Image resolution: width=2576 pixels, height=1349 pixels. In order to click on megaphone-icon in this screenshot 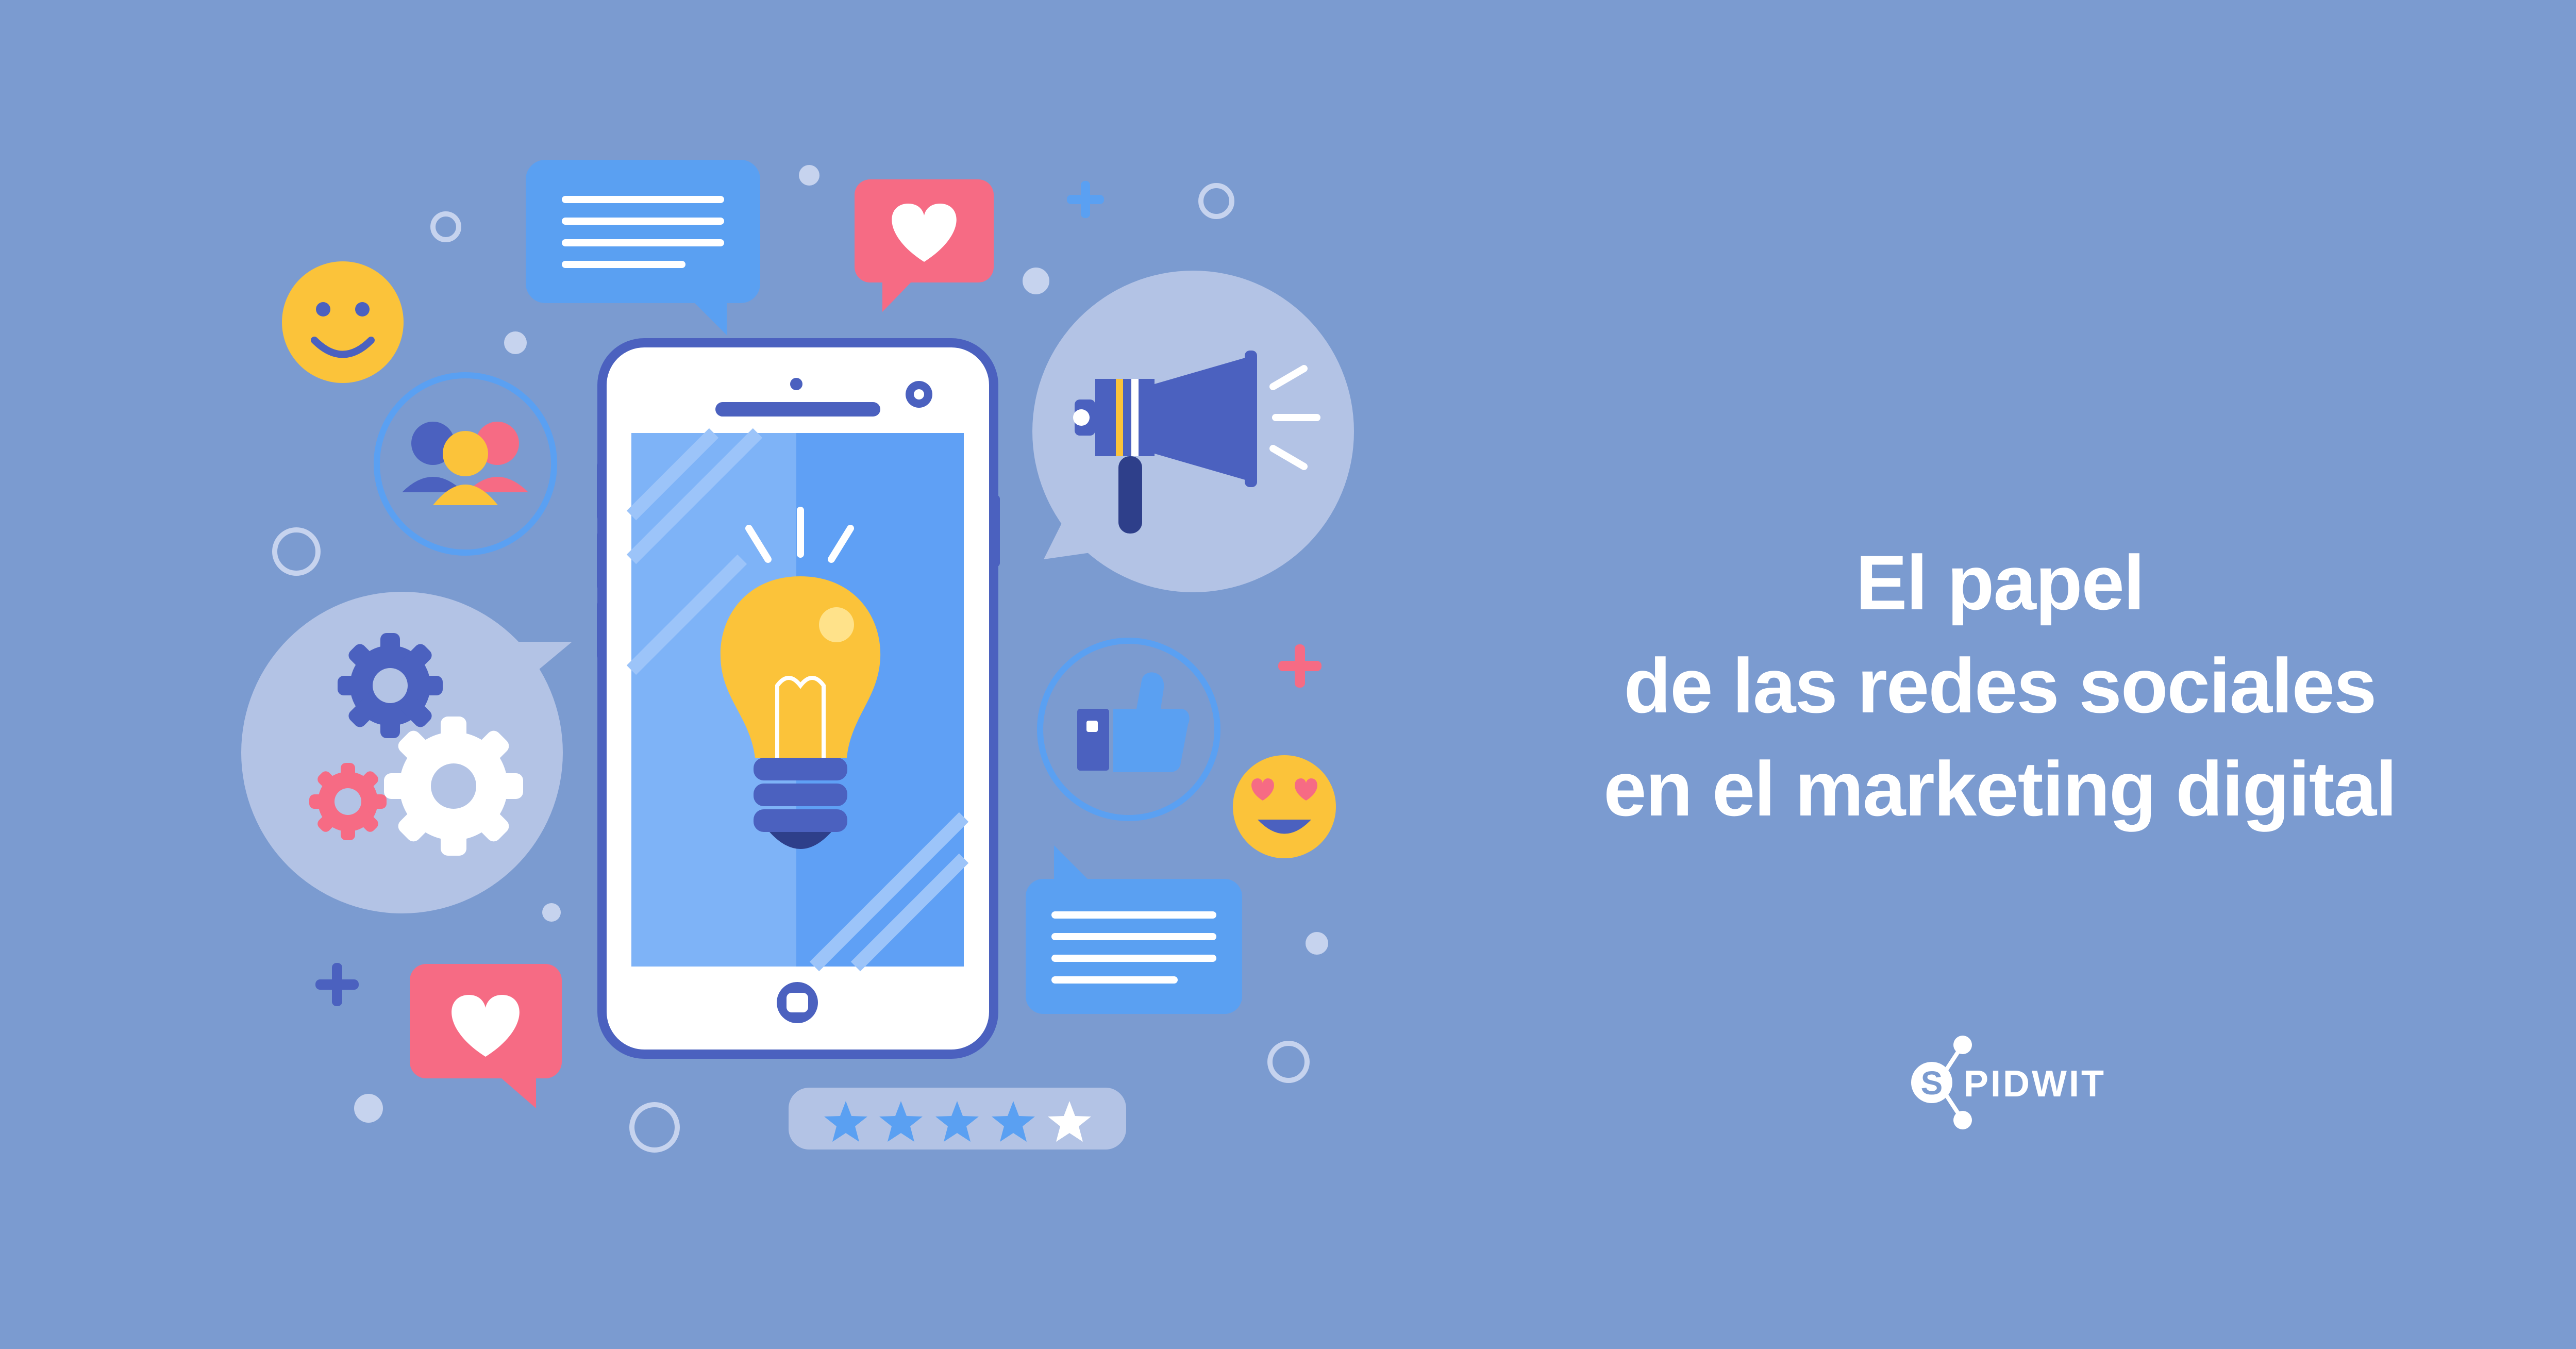, I will do `click(1193, 432)`.